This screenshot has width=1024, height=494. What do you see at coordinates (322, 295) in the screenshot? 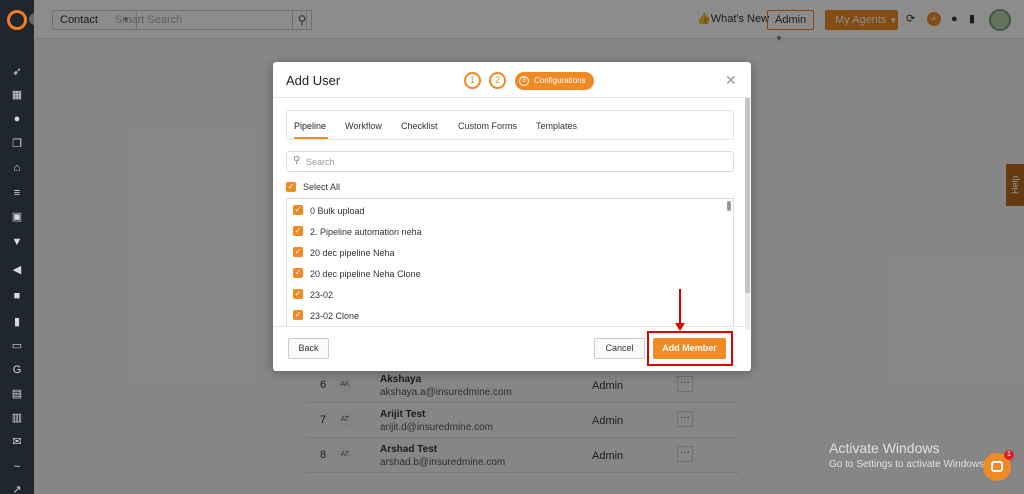
I see `pipeline-label: 23-02` at bounding box center [322, 295].